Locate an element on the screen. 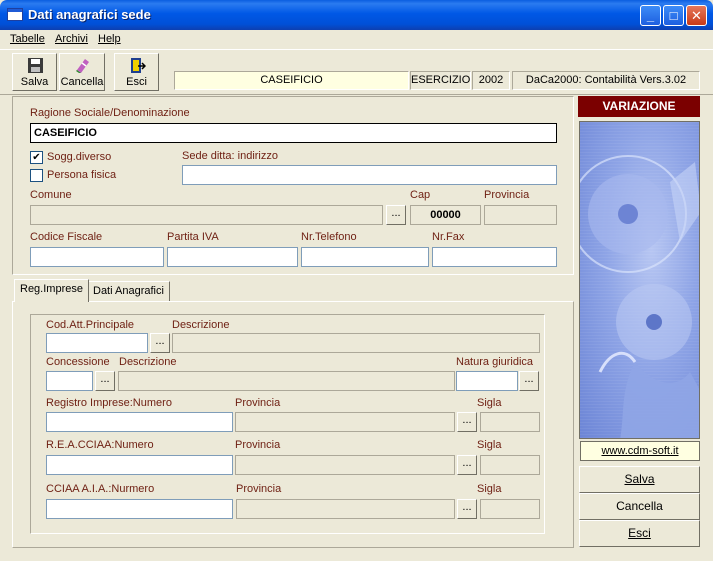 Image resolution: width=713 pixels, height=561 pixels. exit-button: Esci is located at coordinates (639, 533).